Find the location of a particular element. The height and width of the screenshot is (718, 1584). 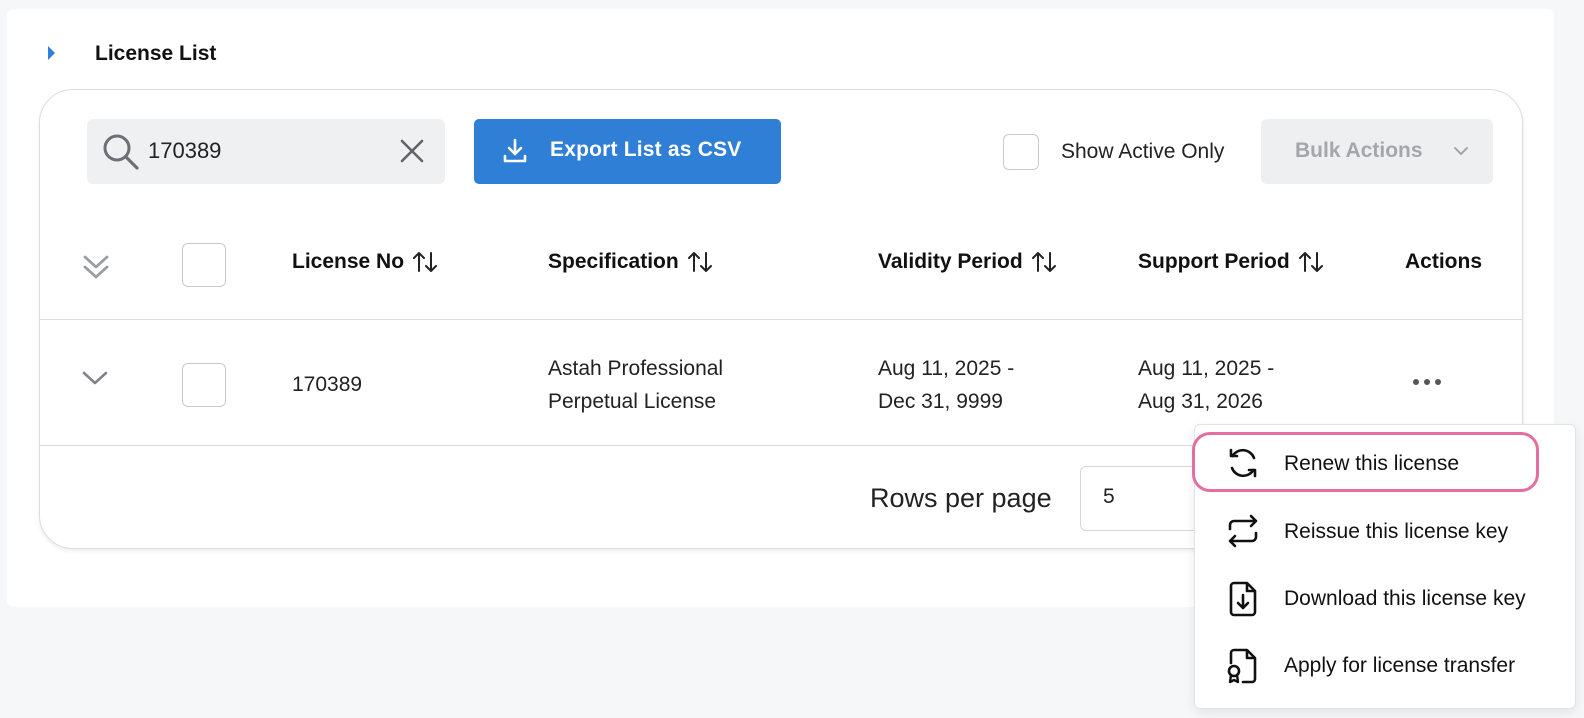

menu-item-renew-license: Renew this license is located at coordinates (1386, 463).